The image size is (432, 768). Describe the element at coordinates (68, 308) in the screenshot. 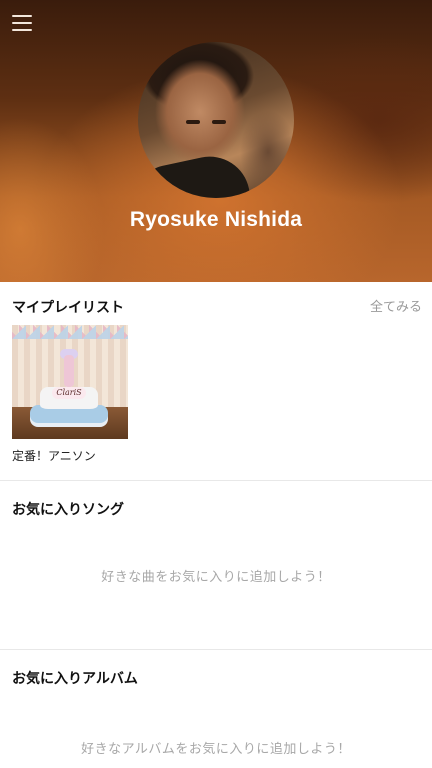

I see `my-playlists-title: マイプレイリスト` at that location.